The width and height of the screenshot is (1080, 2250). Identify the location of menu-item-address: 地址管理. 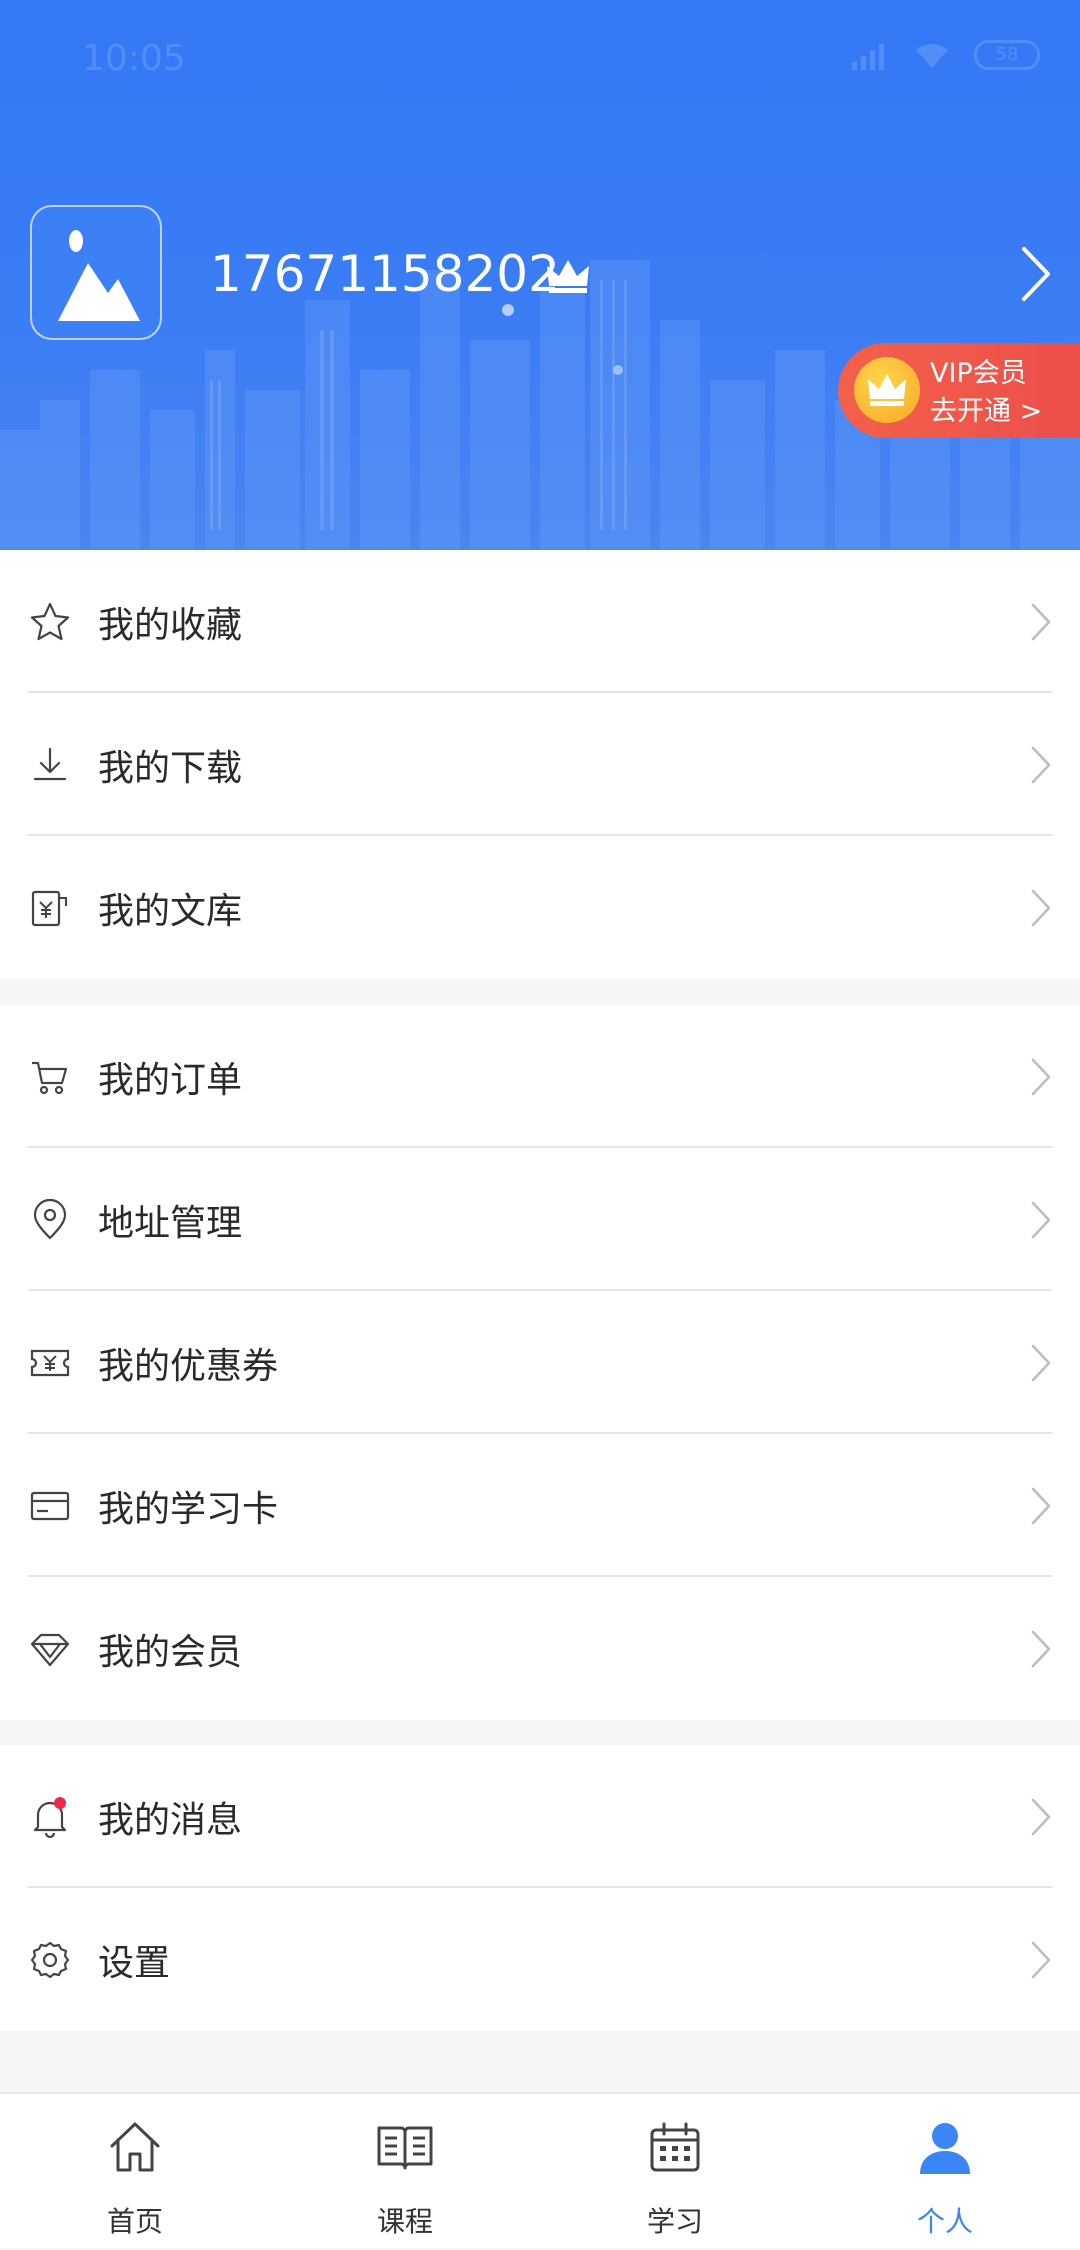
(540, 1219).